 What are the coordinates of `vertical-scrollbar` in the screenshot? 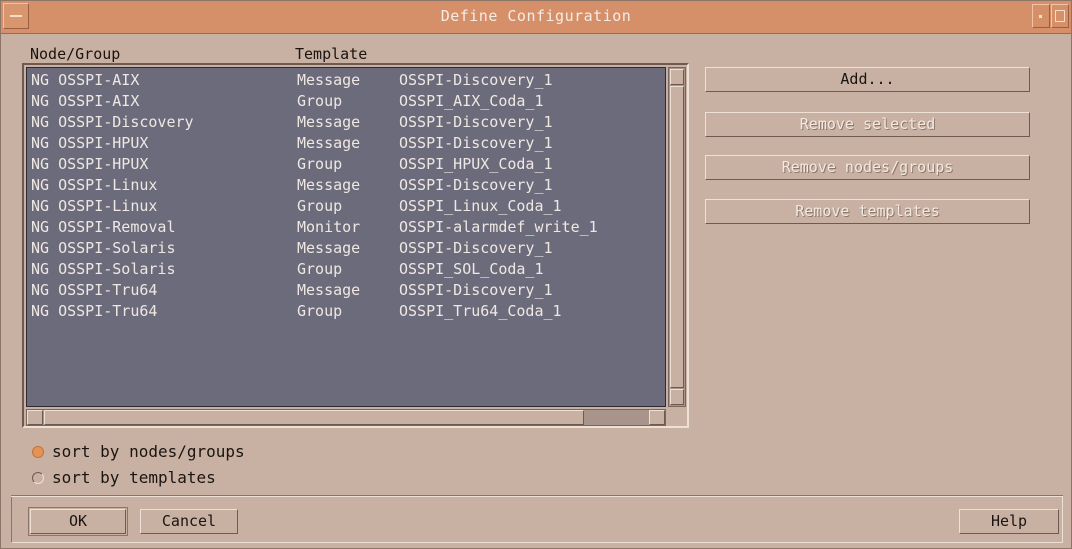 It's located at (677, 237).